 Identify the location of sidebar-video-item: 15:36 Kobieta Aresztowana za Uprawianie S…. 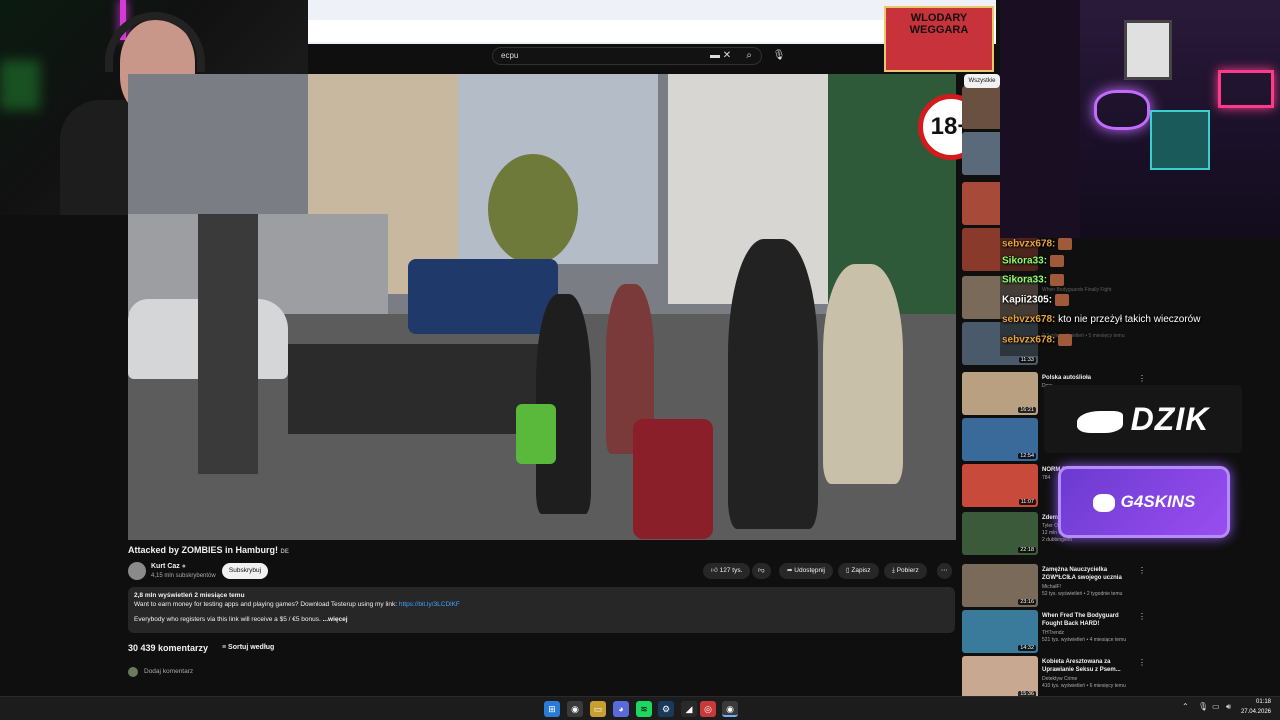
(1056, 676).